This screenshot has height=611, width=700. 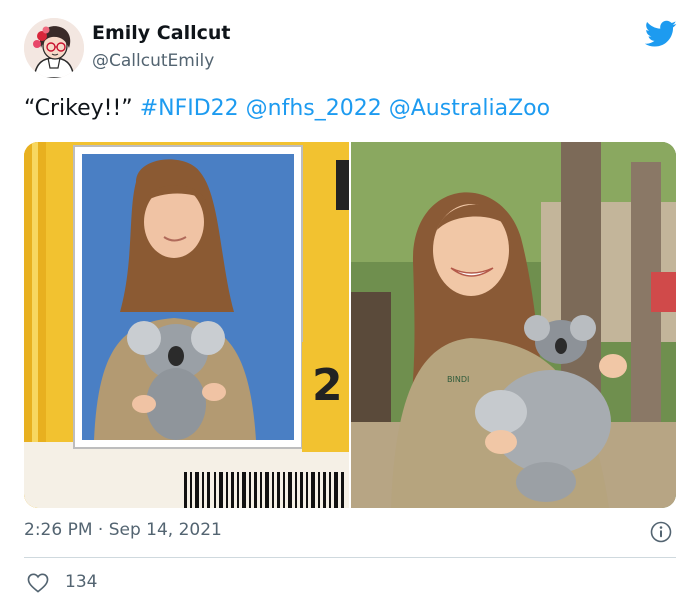 I want to click on shirt-embroidery: BINDI, so click(x=458, y=379).